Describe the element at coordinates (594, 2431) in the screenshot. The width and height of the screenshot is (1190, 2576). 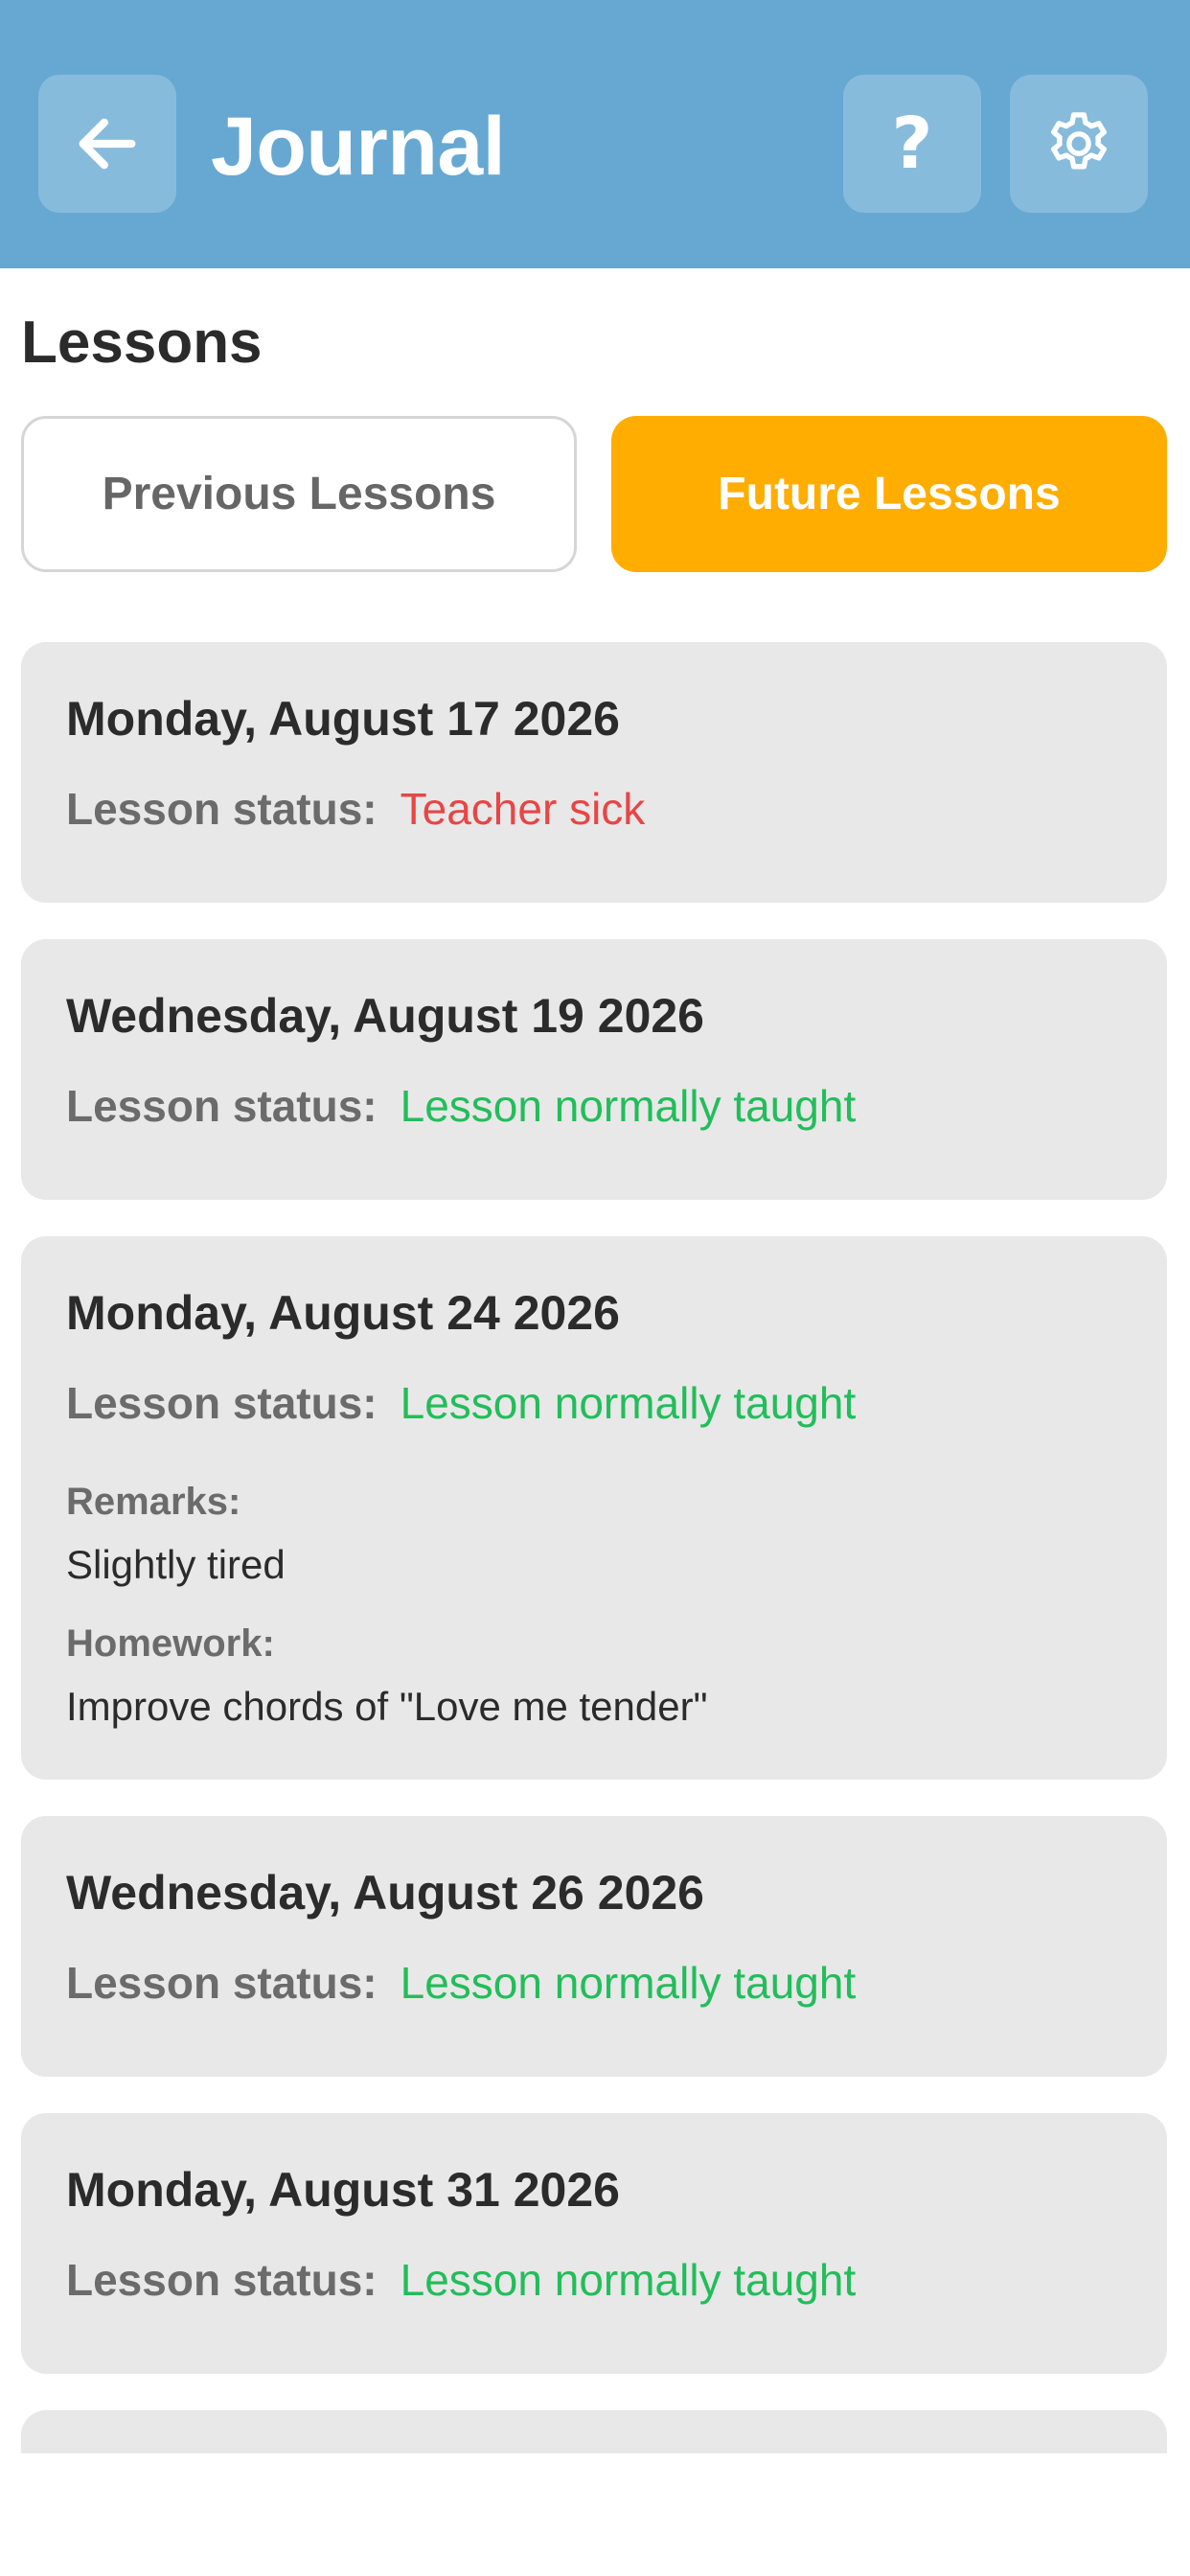
I see `lesson-card-partial` at that location.